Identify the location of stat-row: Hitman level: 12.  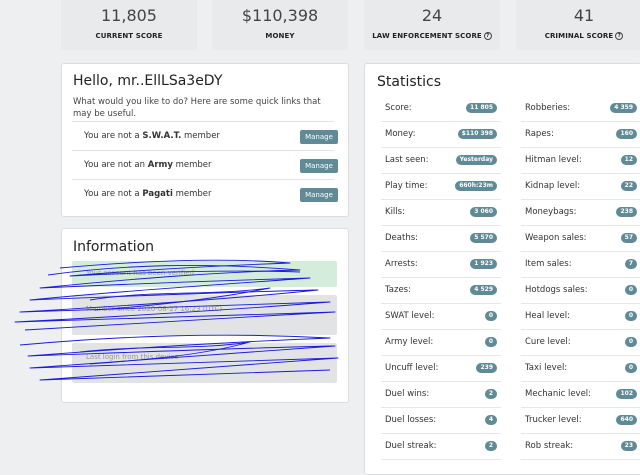
(580, 160).